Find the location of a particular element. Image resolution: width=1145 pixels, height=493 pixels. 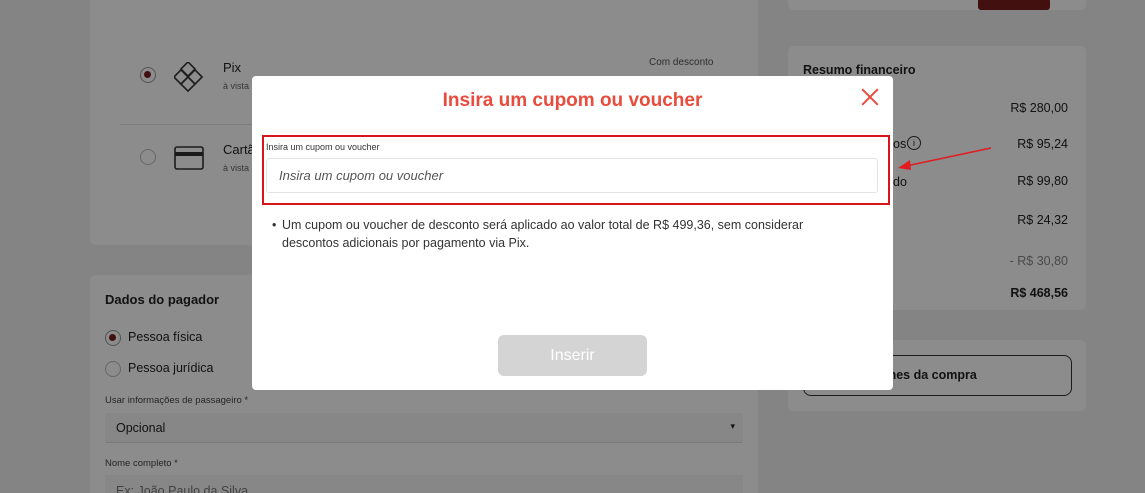

coupon-input-label: Insira um cupom ou voucher is located at coordinates (323, 147).